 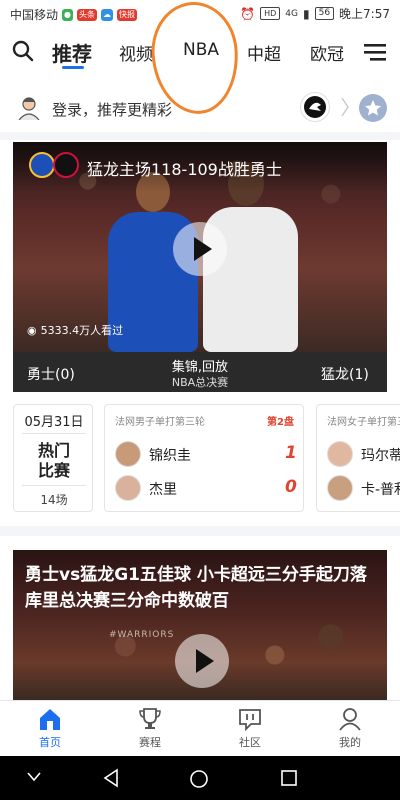 What do you see at coordinates (54, 422) in the screenshot?
I see `schedule-date: 05月31日` at bounding box center [54, 422].